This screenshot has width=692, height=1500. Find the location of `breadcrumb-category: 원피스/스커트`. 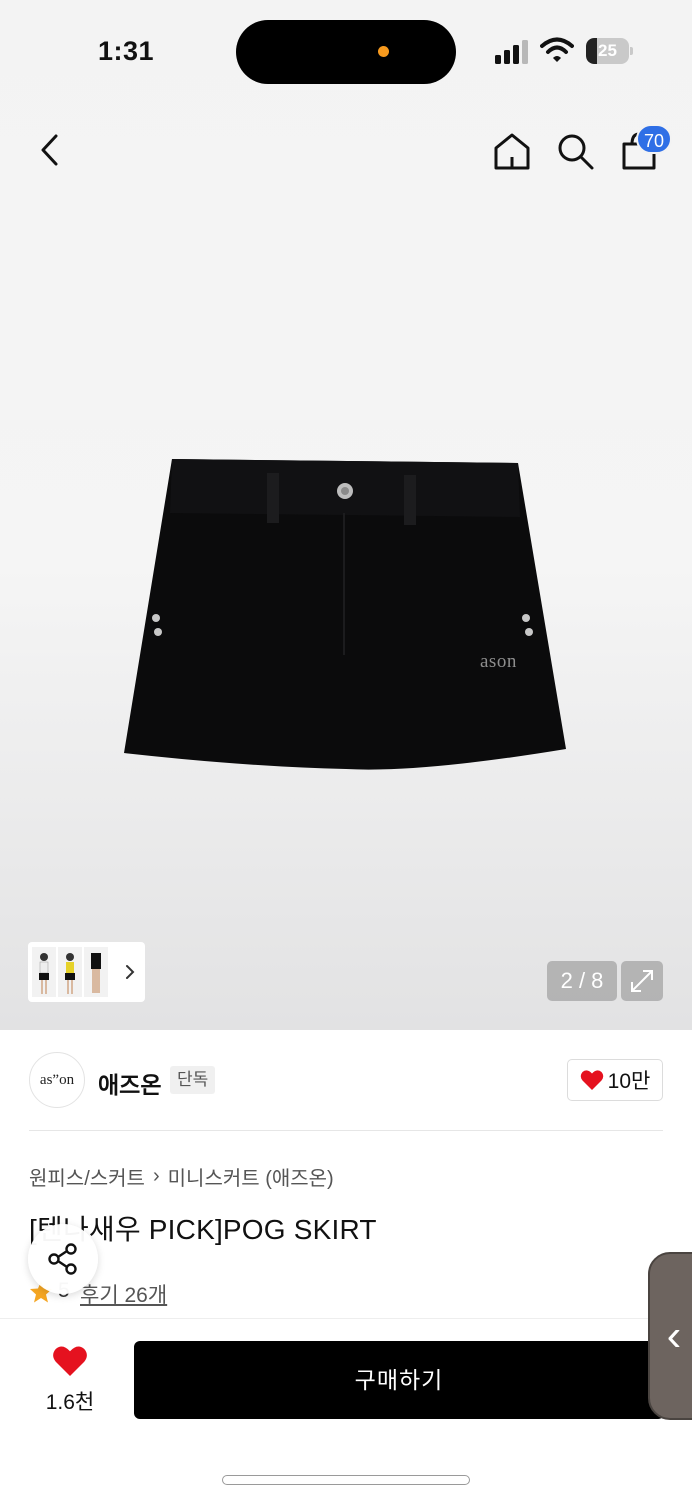

breadcrumb-category: 원피스/스커트 is located at coordinates (87, 1176).